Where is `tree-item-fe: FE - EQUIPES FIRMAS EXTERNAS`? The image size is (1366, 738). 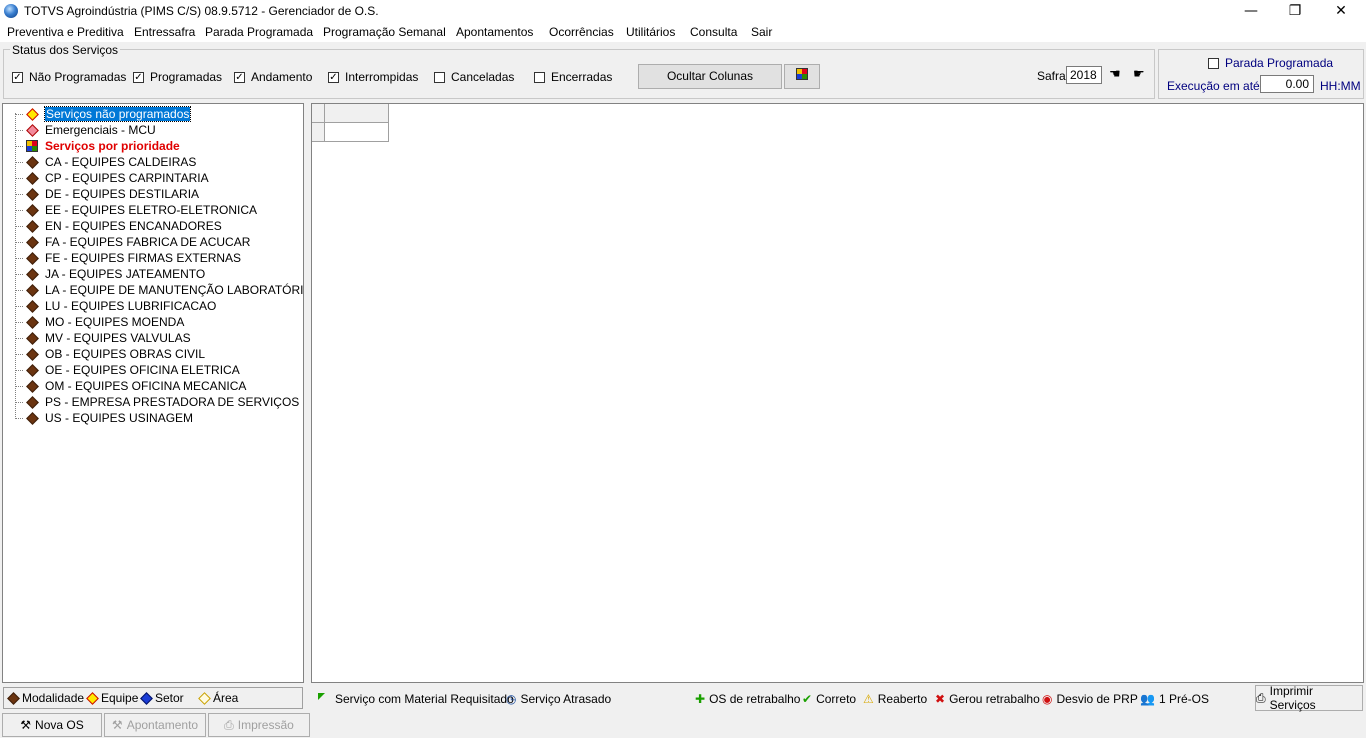 tree-item-fe: FE - EQUIPES FIRMAS EXTERNAS is located at coordinates (128, 258).